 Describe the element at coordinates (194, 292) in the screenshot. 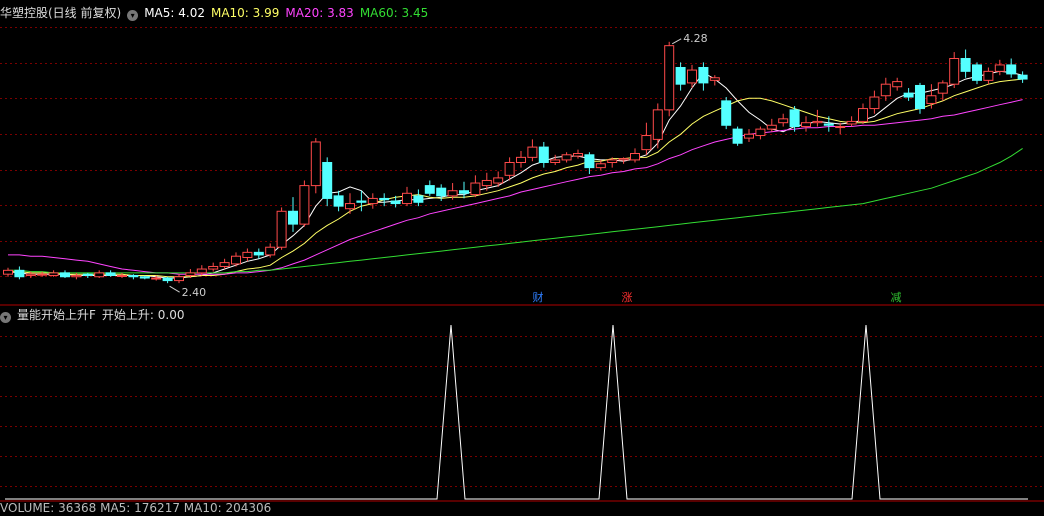

I see `low-price-label: 2.40` at that location.